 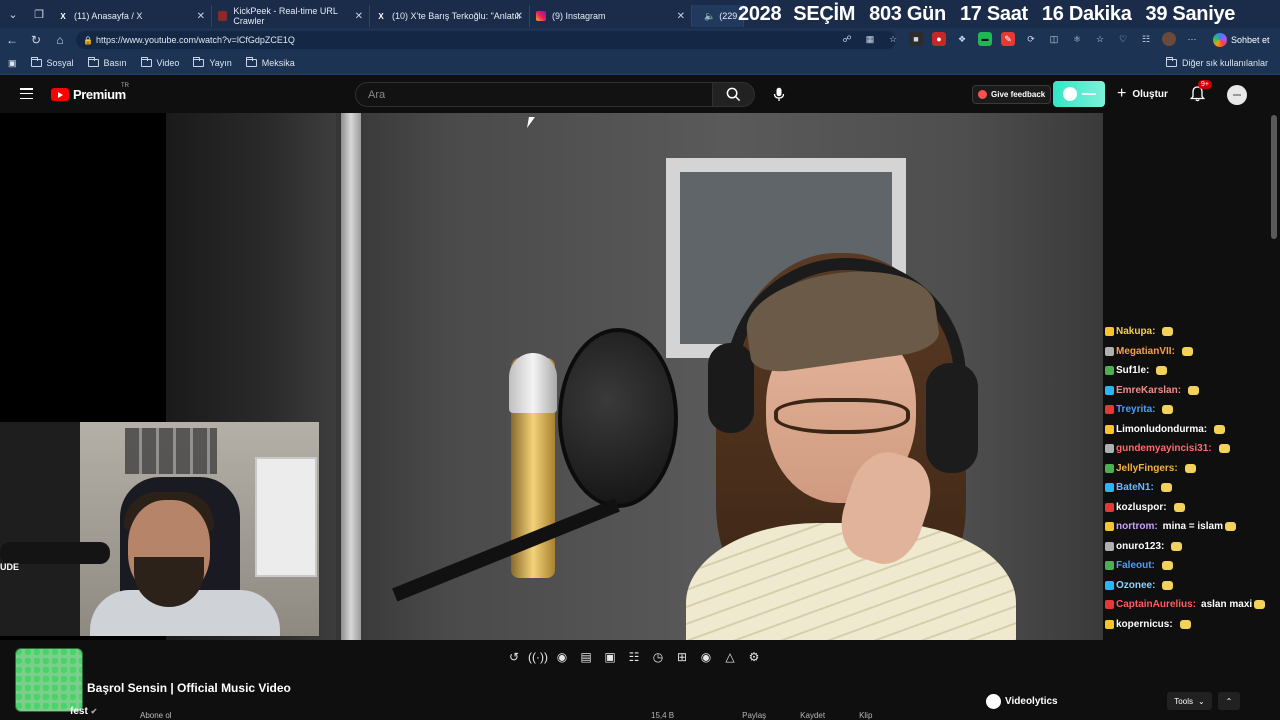 What do you see at coordinates (1123, 39) in the screenshot?
I see `browser-essentials-icon: ♡` at bounding box center [1123, 39].